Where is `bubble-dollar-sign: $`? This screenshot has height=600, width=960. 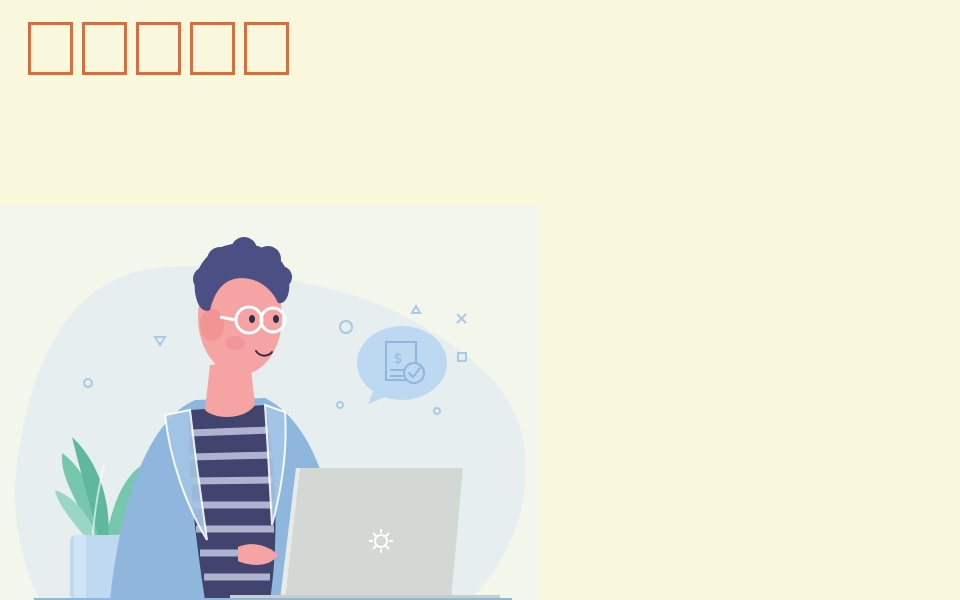
bubble-dollar-sign: $ is located at coordinates (398, 359).